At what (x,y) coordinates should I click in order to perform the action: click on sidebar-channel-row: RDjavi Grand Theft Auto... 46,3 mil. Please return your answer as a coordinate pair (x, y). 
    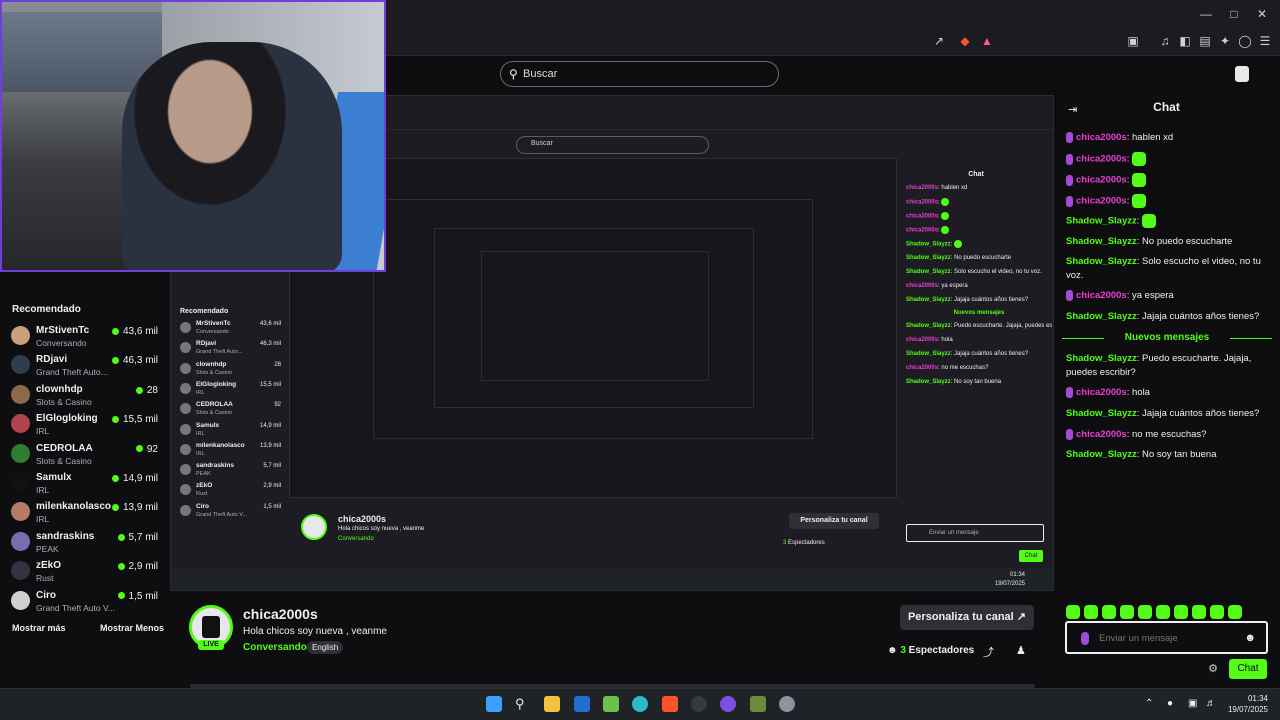
    Looking at the image, I should click on (85, 363).